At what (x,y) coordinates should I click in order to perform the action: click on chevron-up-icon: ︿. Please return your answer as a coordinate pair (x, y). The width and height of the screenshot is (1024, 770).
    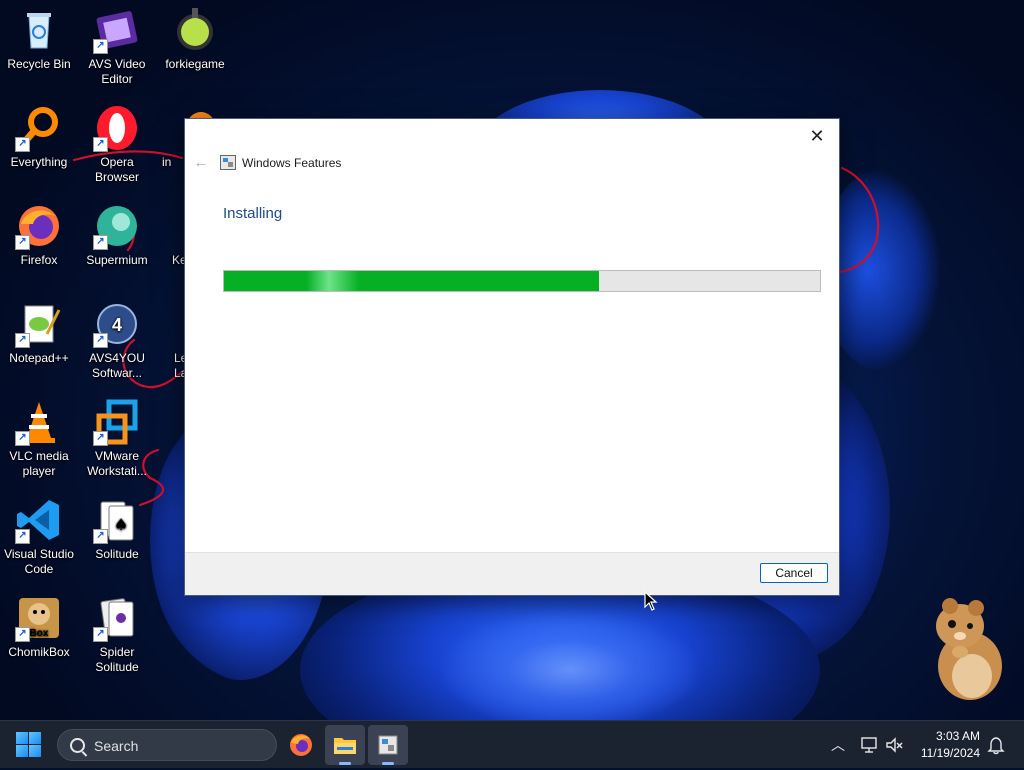
    Looking at the image, I should click on (838, 745).